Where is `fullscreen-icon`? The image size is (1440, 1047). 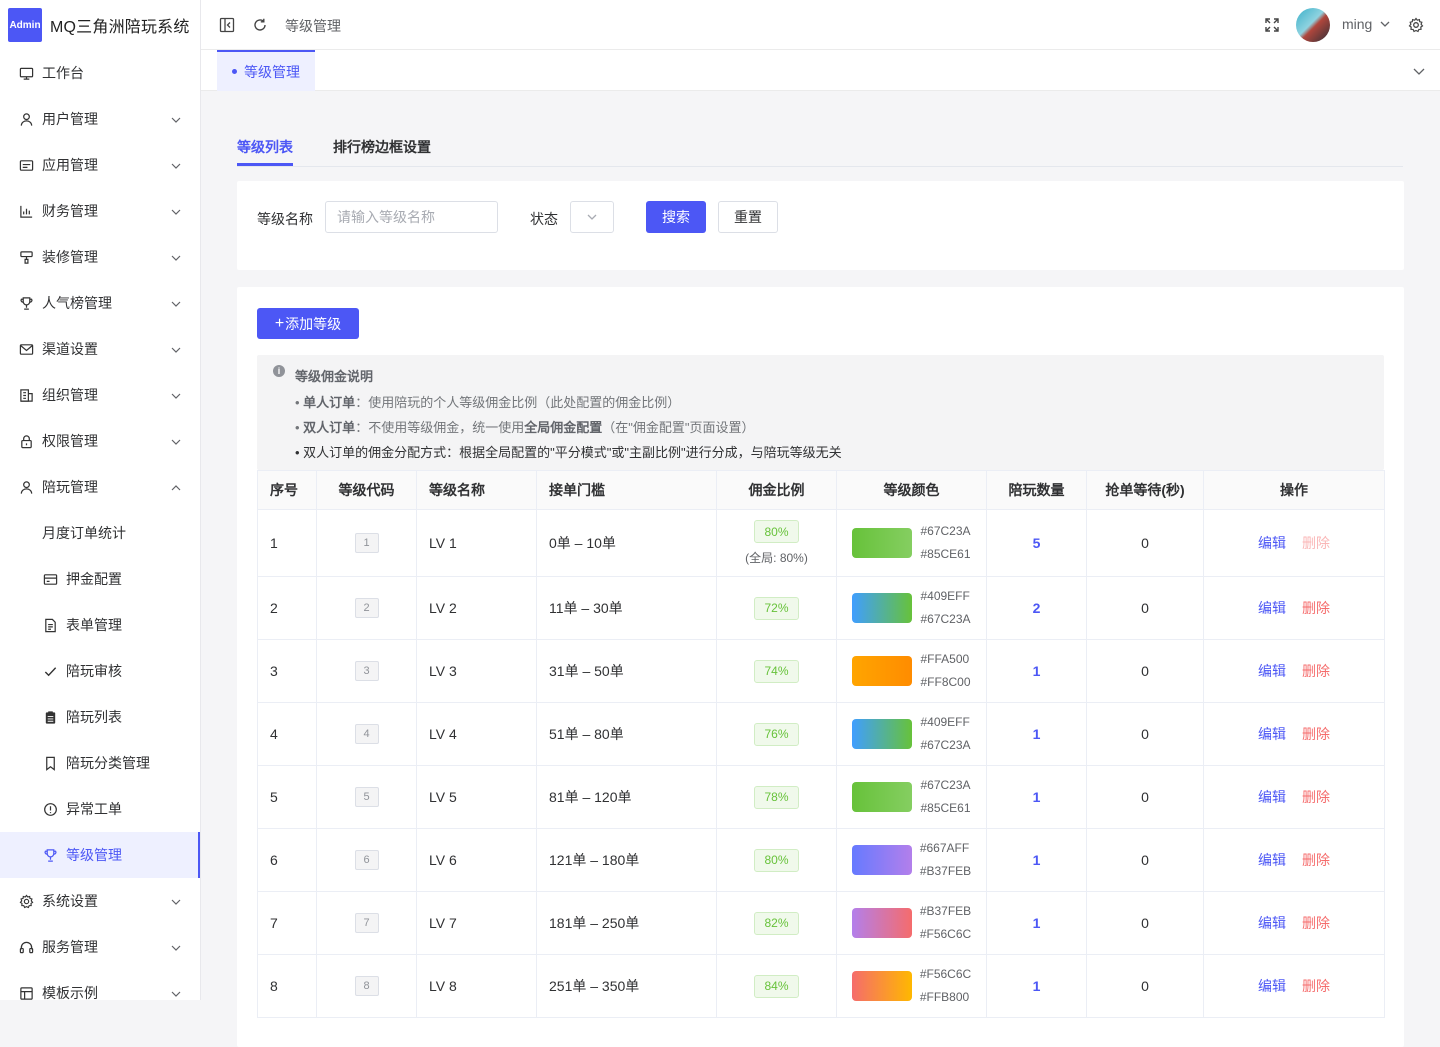 fullscreen-icon is located at coordinates (1272, 25).